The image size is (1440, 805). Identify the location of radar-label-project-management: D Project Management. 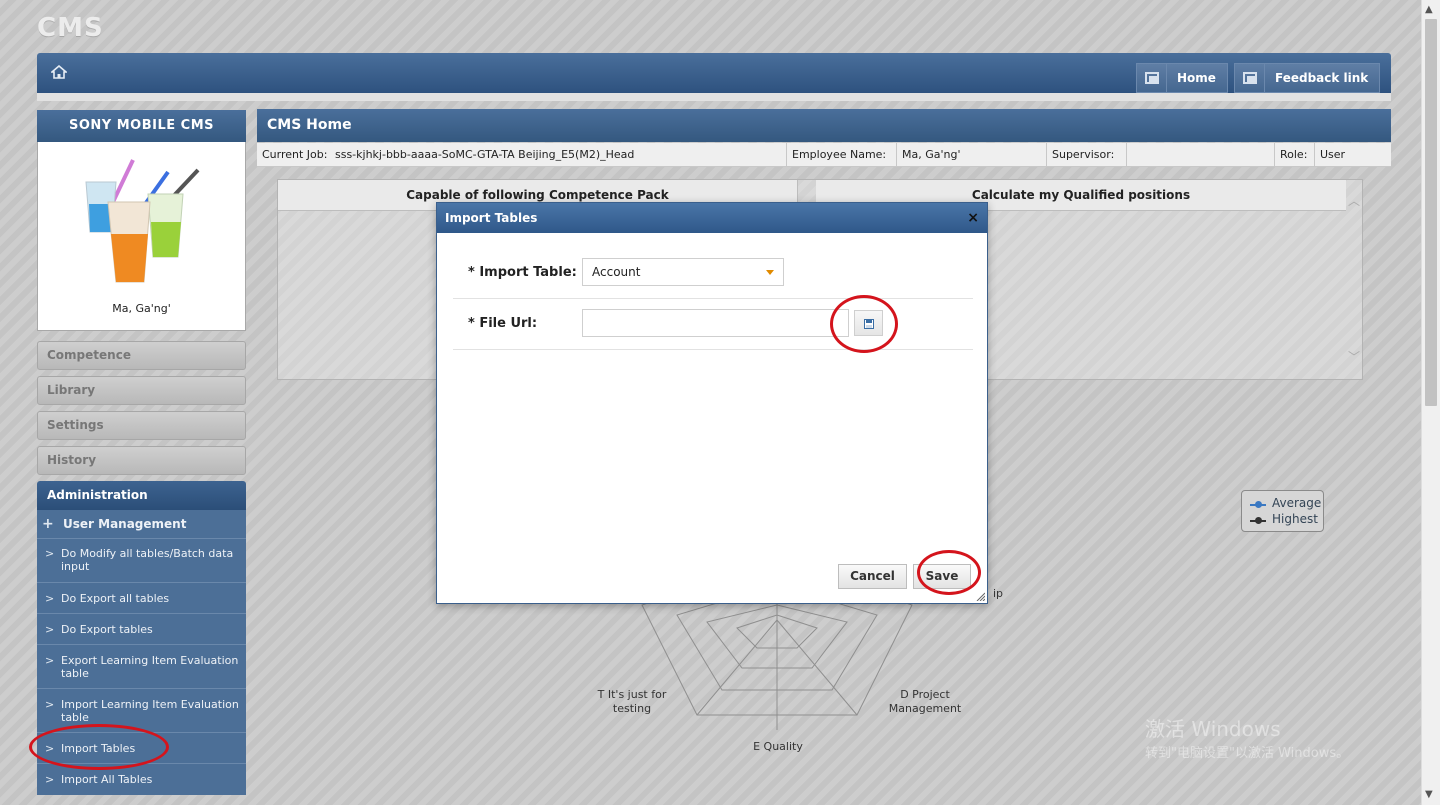
(925, 701).